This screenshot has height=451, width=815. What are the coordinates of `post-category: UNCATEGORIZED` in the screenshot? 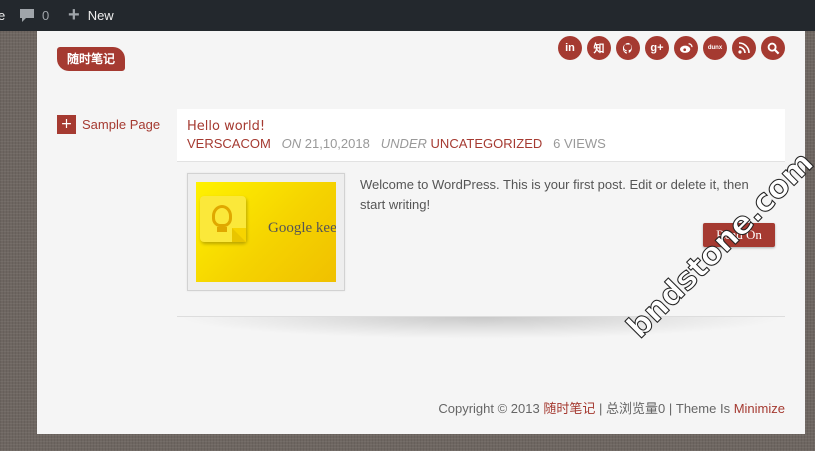 It's located at (487, 143).